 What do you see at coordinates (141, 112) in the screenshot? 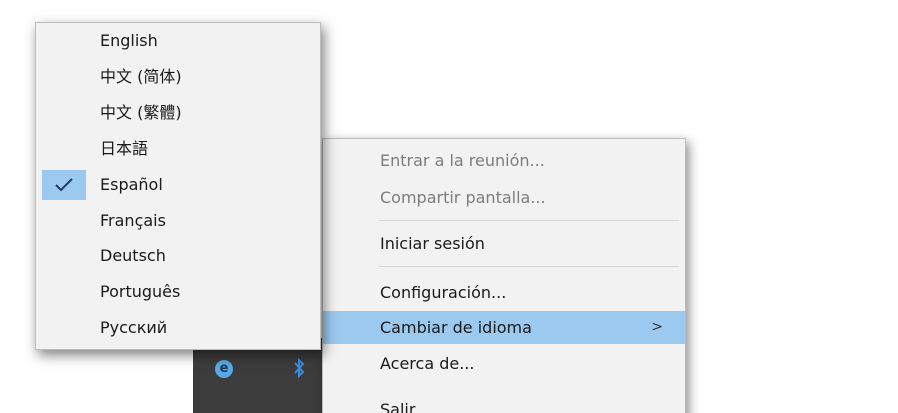
I see `language-label: 中文 (繁體)` at bounding box center [141, 112].